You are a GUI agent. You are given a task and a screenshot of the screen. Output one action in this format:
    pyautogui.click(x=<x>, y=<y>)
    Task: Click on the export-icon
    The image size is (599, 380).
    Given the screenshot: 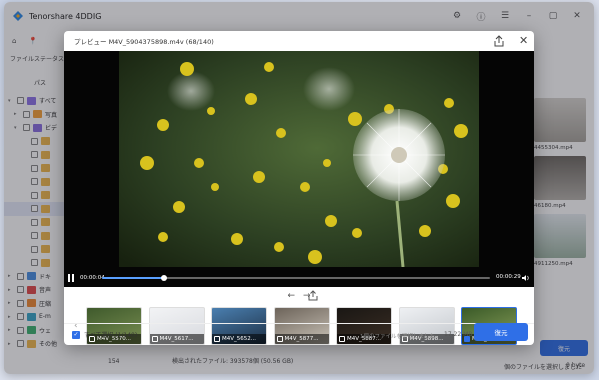 What is the action you would take?
    pyautogui.click(x=499, y=41)
    